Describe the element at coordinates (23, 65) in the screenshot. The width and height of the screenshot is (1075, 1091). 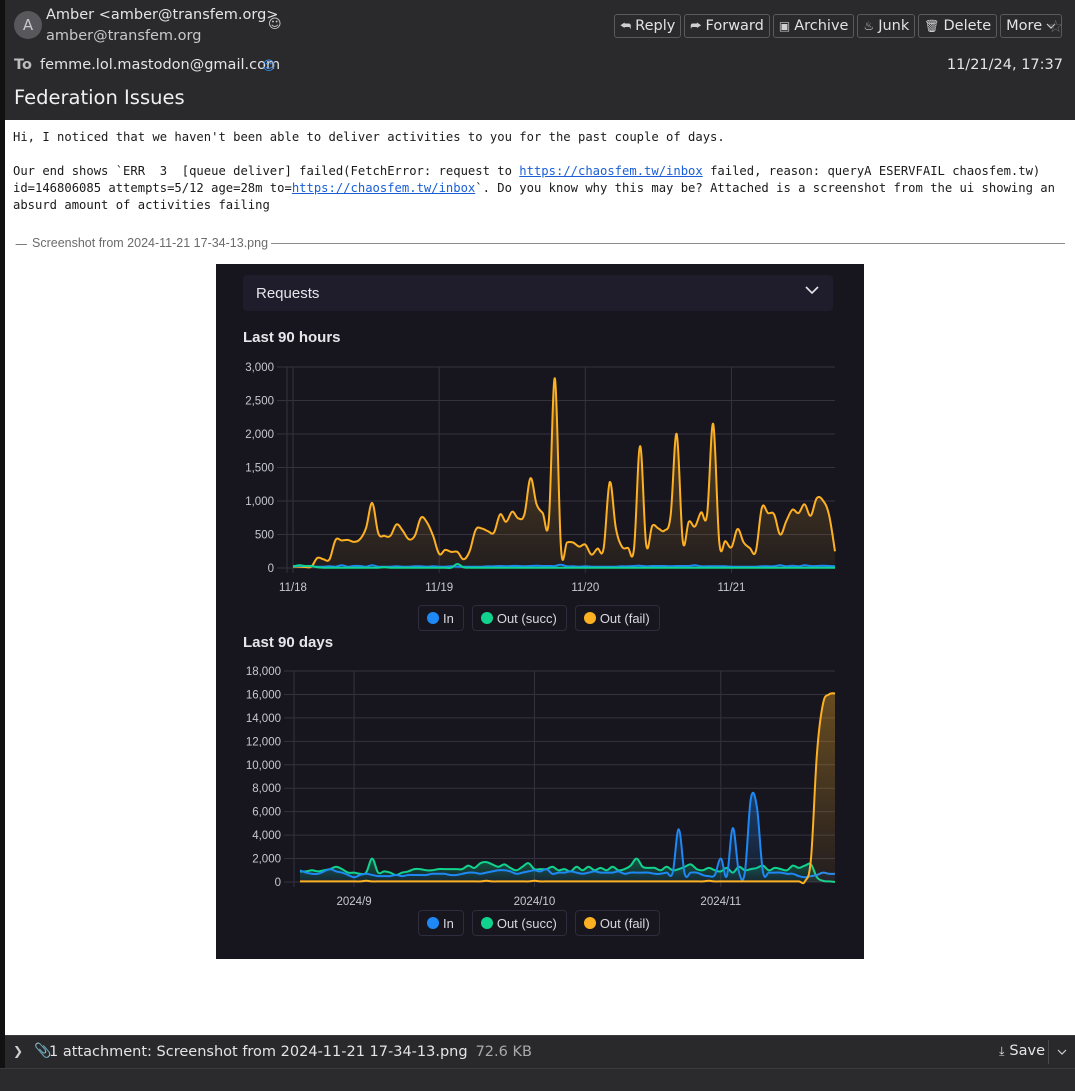
I see `to-label: To` at that location.